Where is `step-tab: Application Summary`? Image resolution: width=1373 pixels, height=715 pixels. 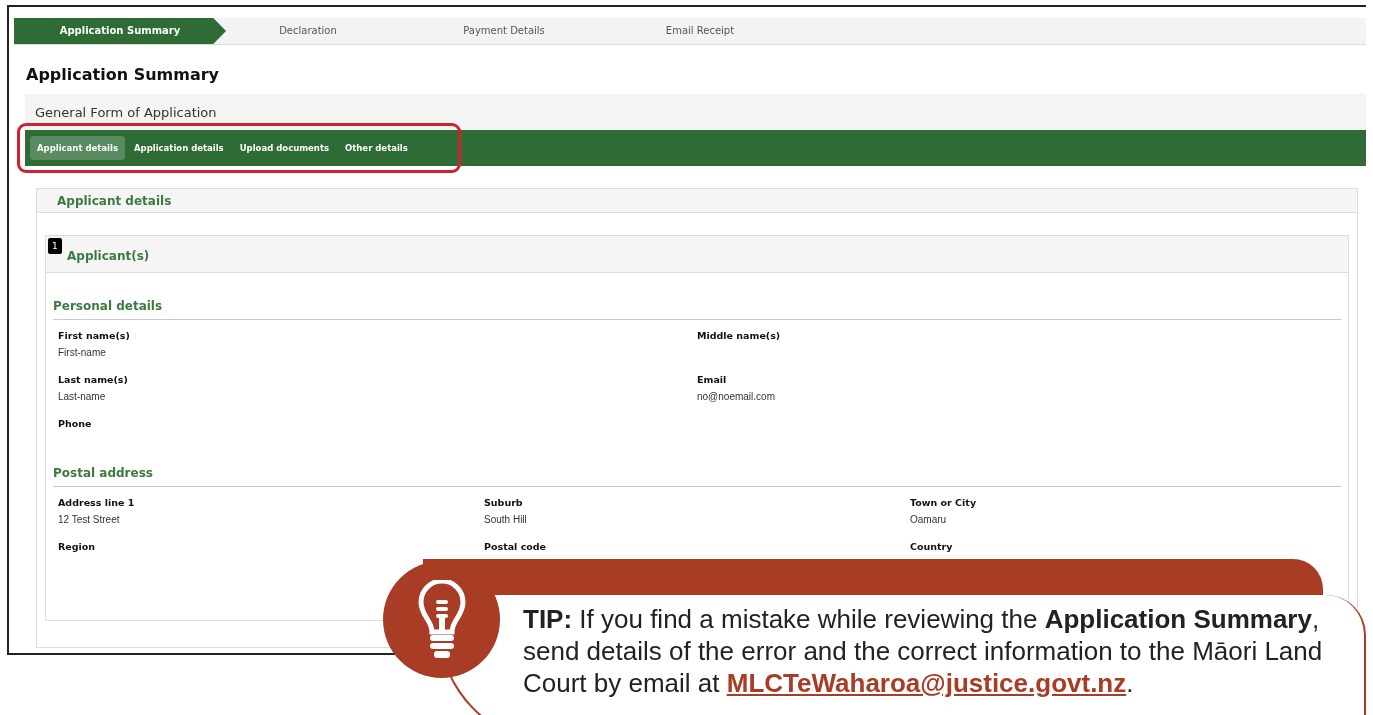 step-tab: Application Summary is located at coordinates (120, 31).